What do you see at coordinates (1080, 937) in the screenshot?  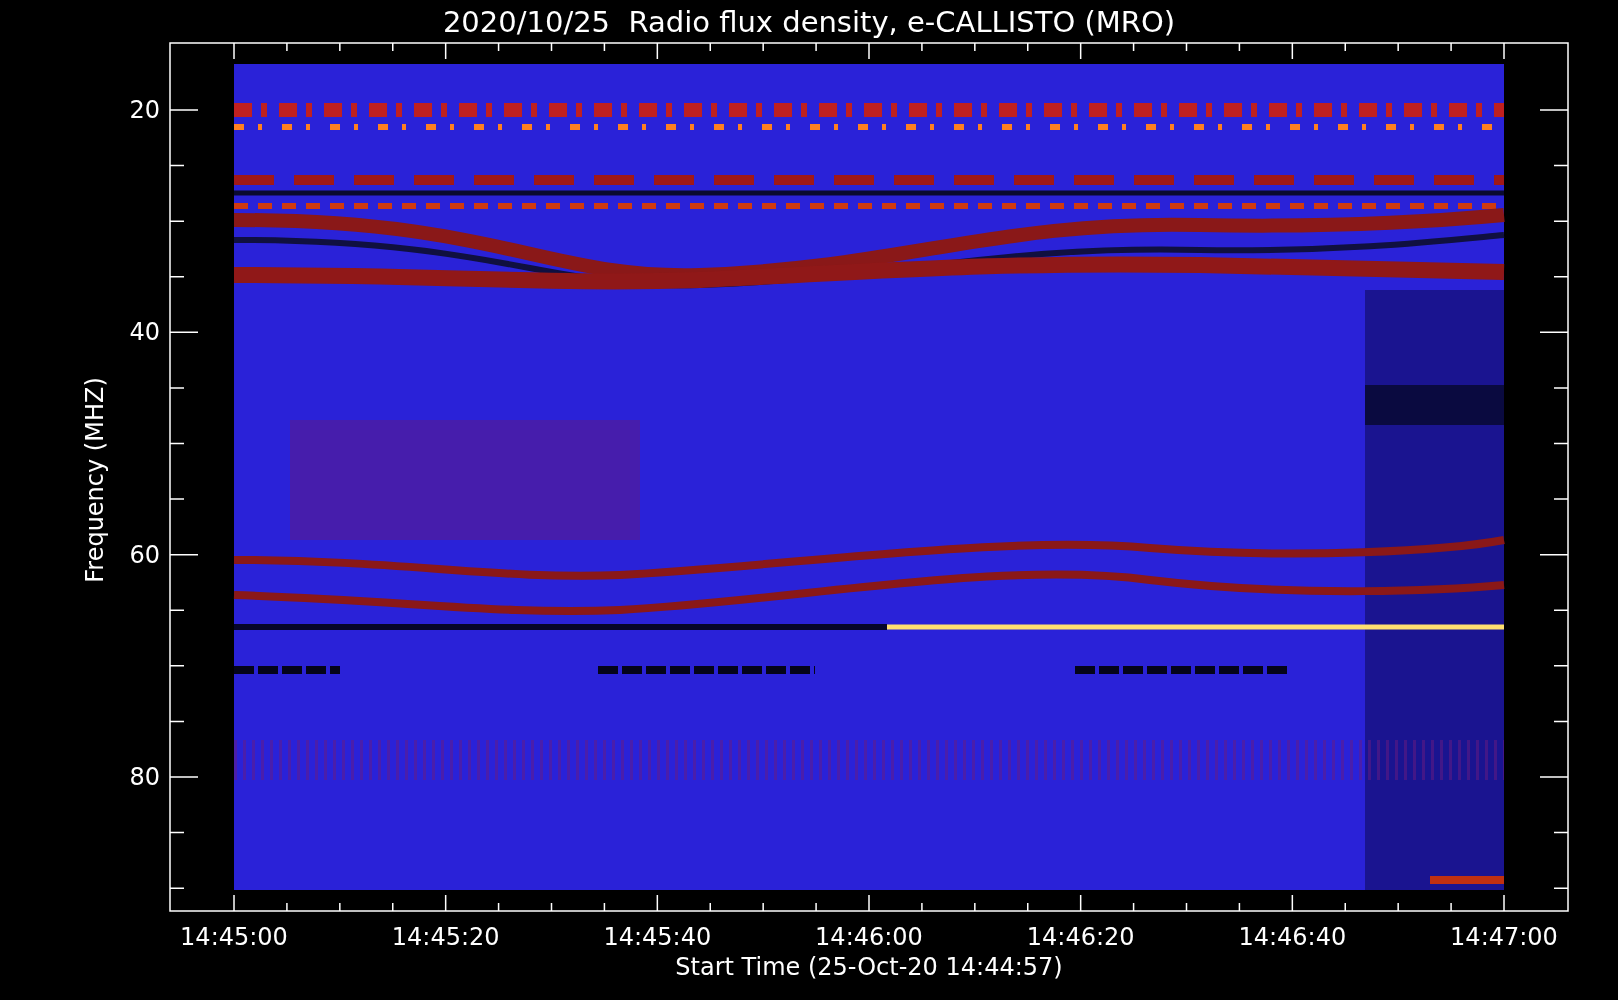 I see `axis-tick-label: 14:46:20` at bounding box center [1080, 937].